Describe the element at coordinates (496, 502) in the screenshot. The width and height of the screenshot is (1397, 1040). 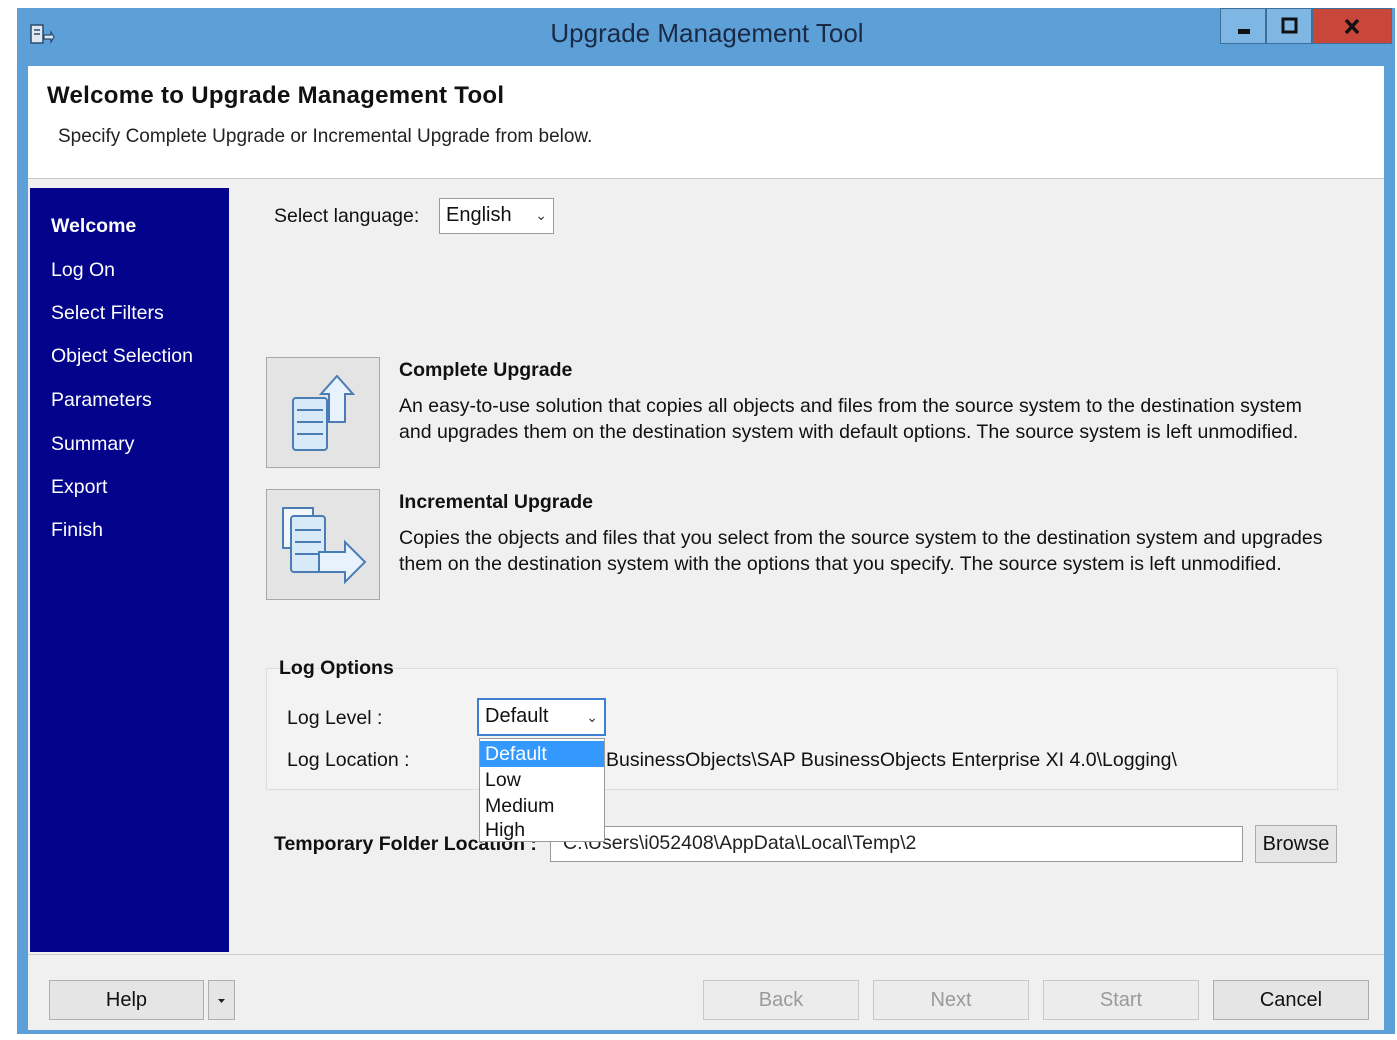
I see `incremental-upgrade-title: Incremental Upgrade` at that location.